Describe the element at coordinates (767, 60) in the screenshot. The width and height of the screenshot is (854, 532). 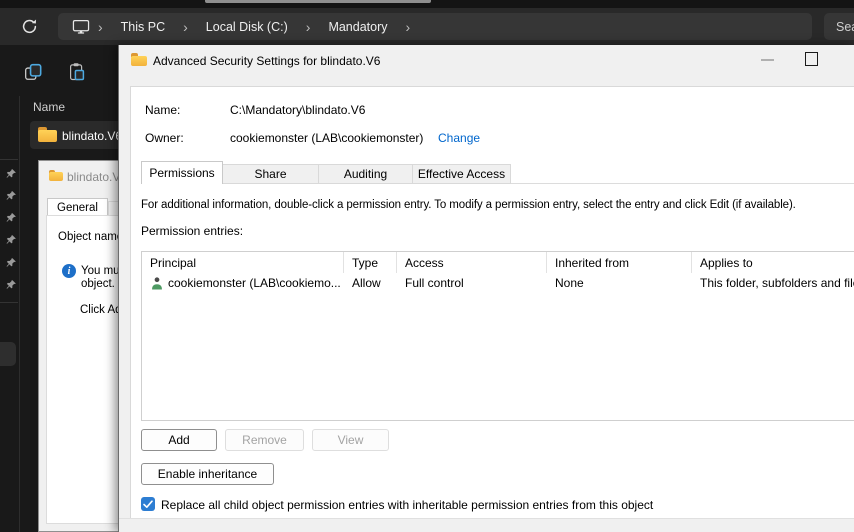
I see `minimize-button` at that location.